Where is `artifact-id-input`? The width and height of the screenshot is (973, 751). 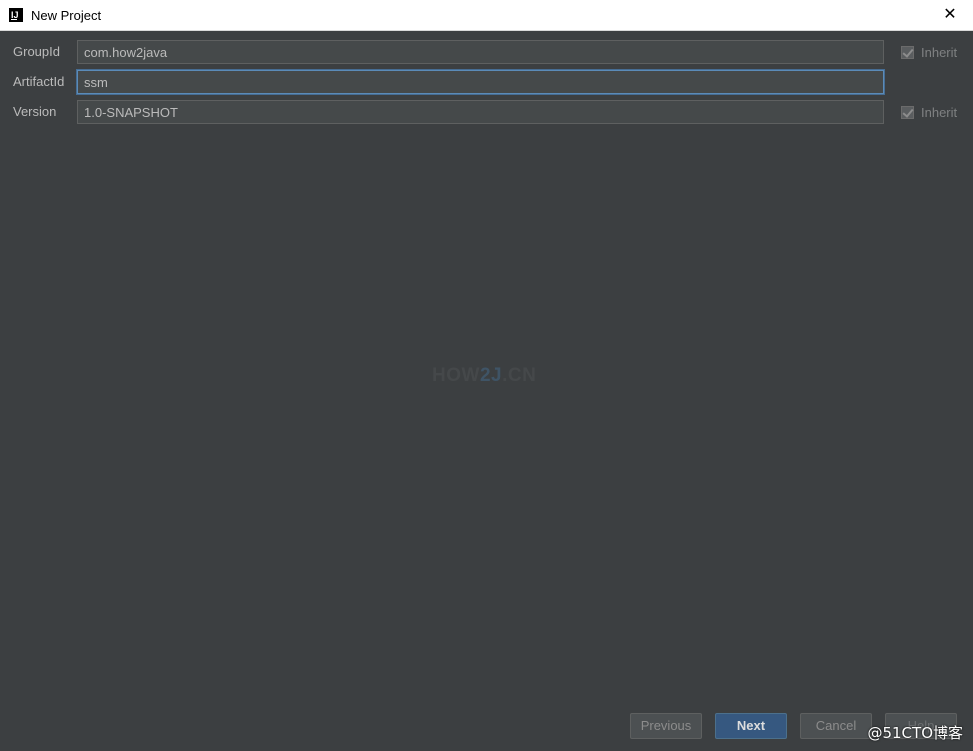
artifact-id-input is located at coordinates (480, 82).